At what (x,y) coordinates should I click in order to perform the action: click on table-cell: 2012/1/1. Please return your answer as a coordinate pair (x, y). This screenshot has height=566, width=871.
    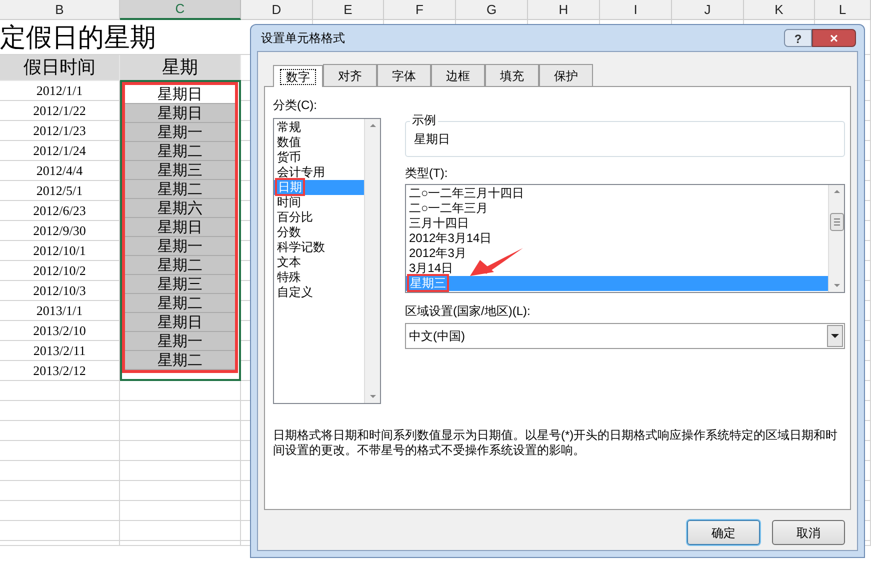
    Looking at the image, I should click on (60, 91).